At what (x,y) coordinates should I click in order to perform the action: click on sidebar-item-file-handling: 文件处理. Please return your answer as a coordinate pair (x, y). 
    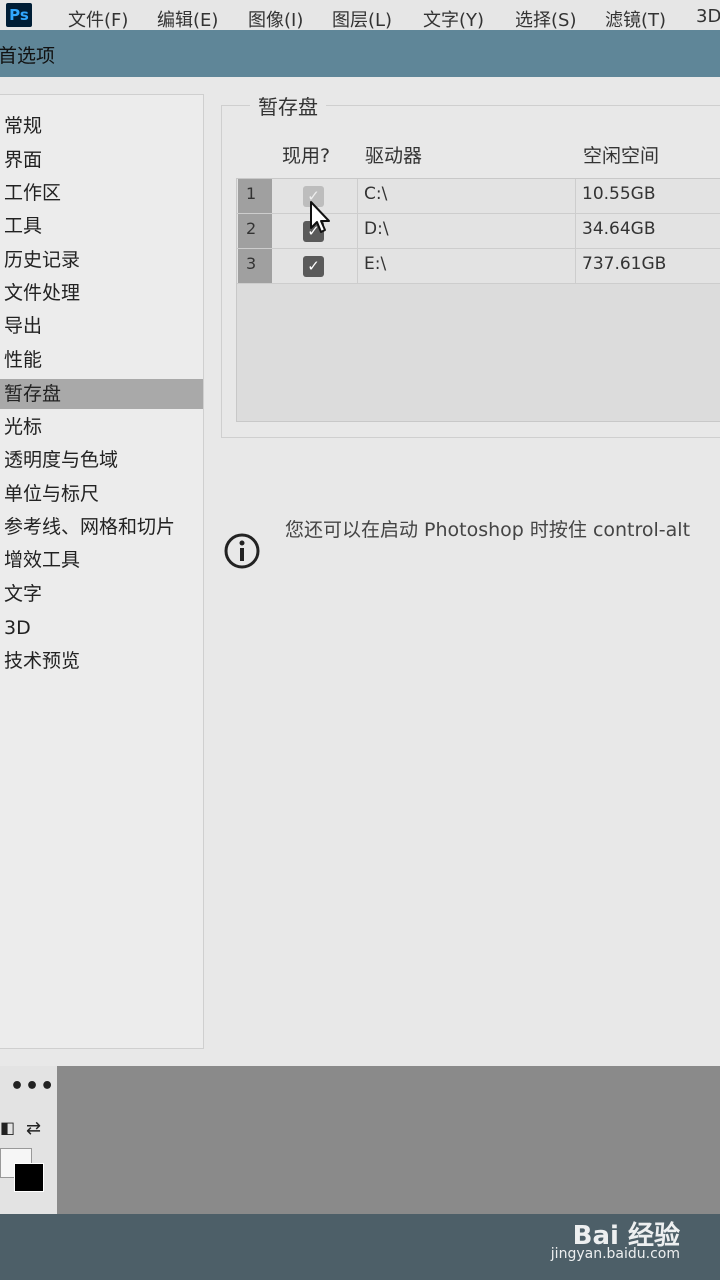
    Looking at the image, I should click on (101, 293).